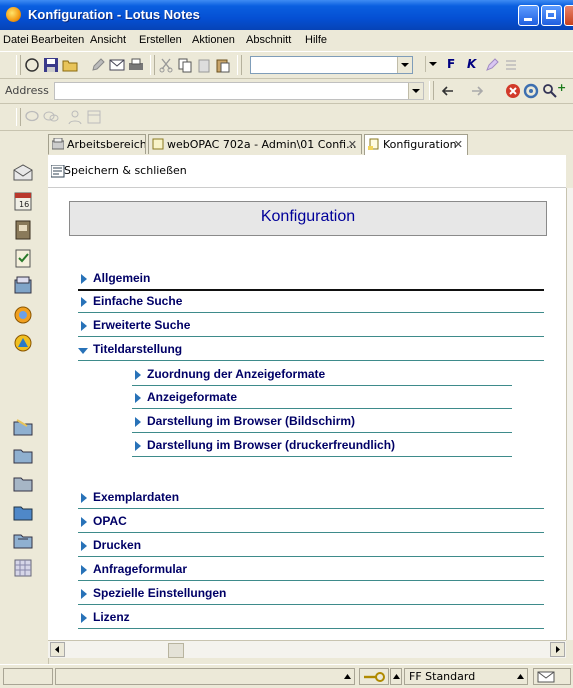 The height and width of the screenshot is (688, 573). What do you see at coordinates (322, 397) in the screenshot?
I see `subsection-anzeigeformate: Anzeigeformate` at bounding box center [322, 397].